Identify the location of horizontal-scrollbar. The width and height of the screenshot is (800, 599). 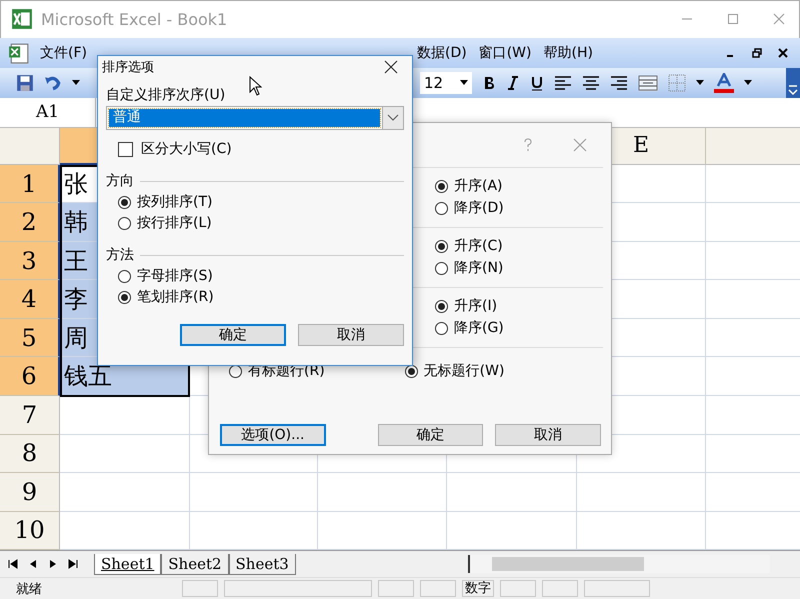
(619, 564).